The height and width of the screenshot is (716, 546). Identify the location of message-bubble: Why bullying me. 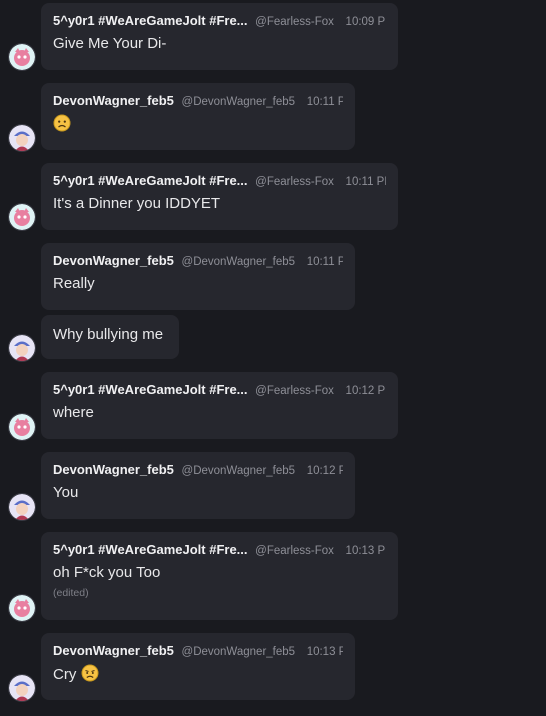
(110, 337).